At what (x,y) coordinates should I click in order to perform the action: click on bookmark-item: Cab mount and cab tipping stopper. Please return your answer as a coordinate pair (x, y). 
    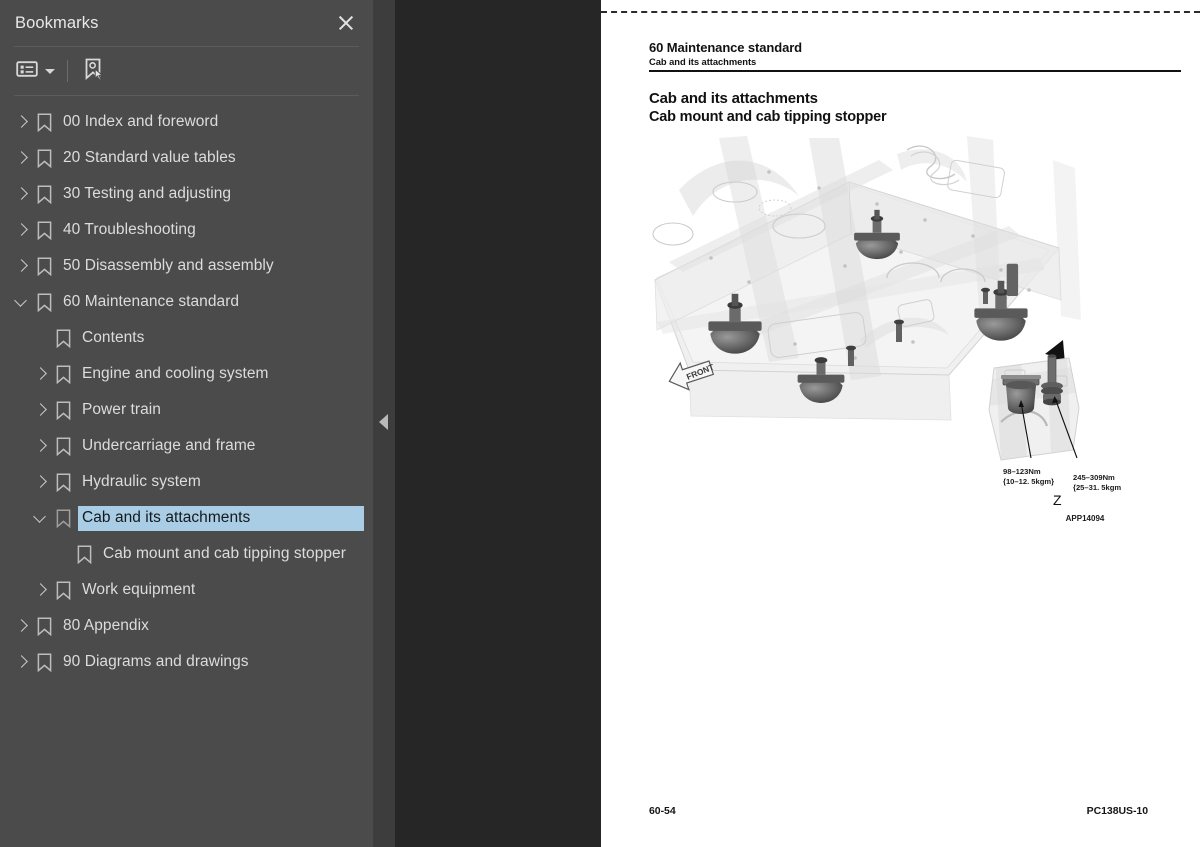
    Looking at the image, I should click on (186, 554).